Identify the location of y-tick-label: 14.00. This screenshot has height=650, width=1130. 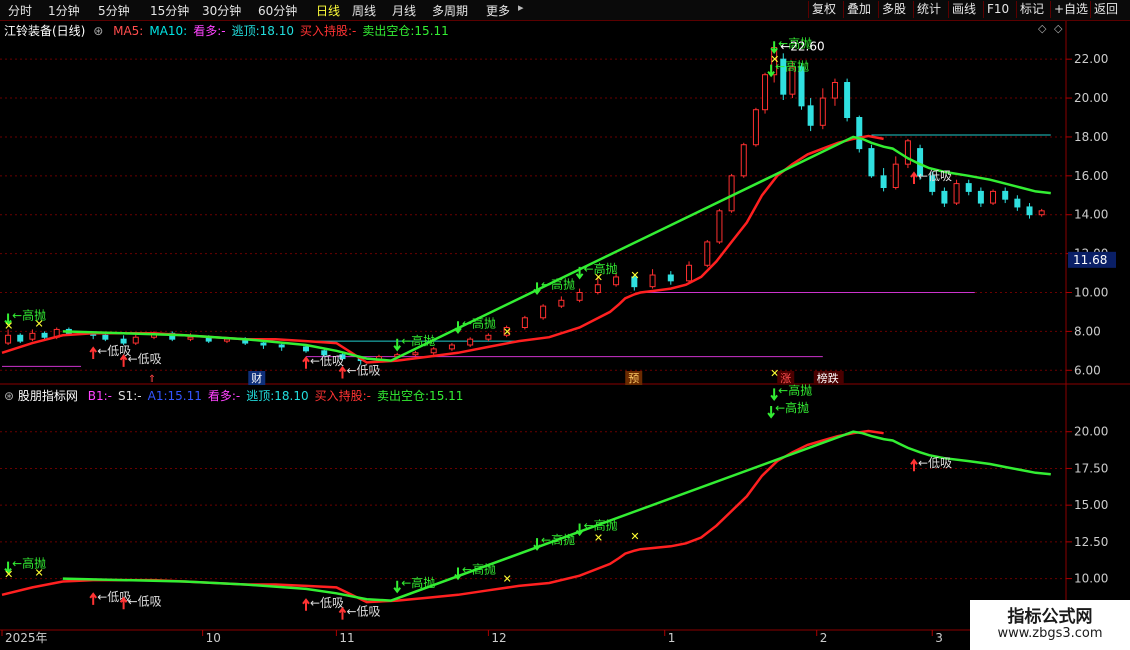
(1091, 215).